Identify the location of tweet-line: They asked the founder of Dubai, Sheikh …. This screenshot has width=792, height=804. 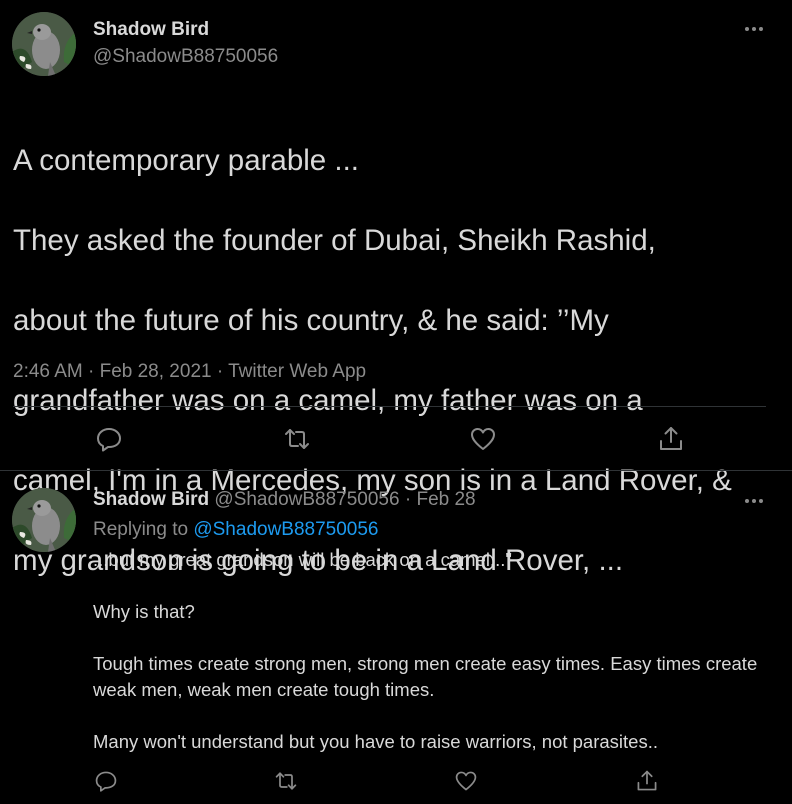
(334, 240).